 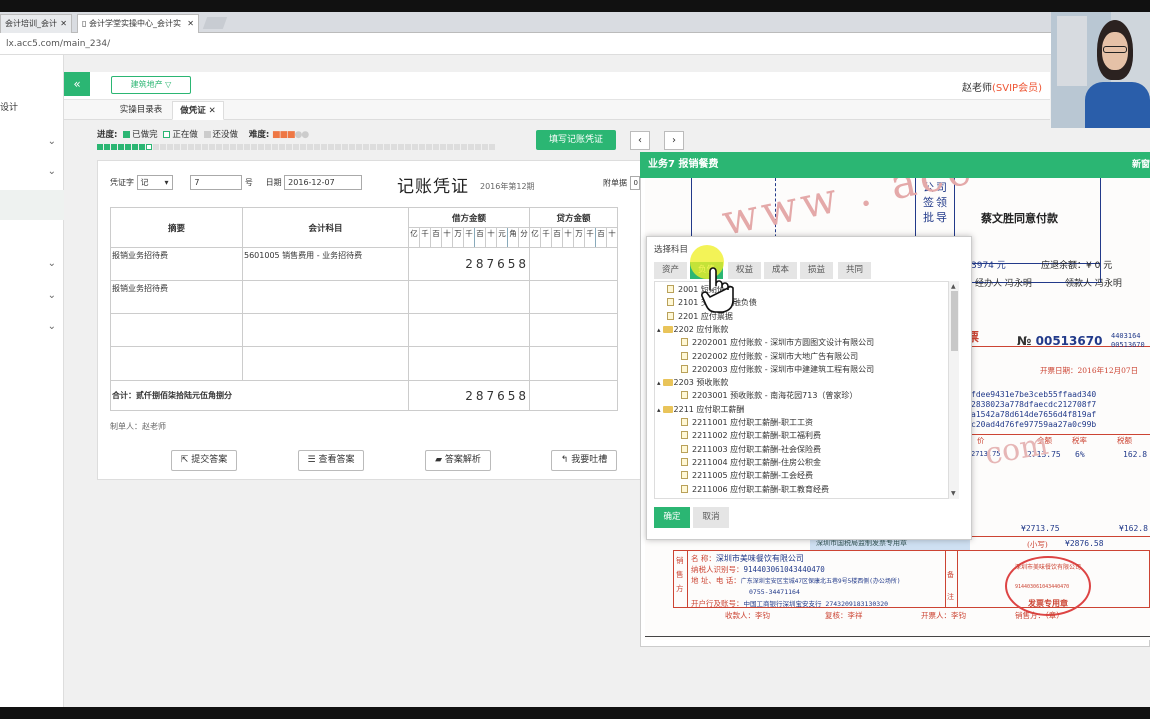 What do you see at coordinates (584, 460) in the screenshot?
I see `complain-button: ↰ 我要吐槽` at bounding box center [584, 460].